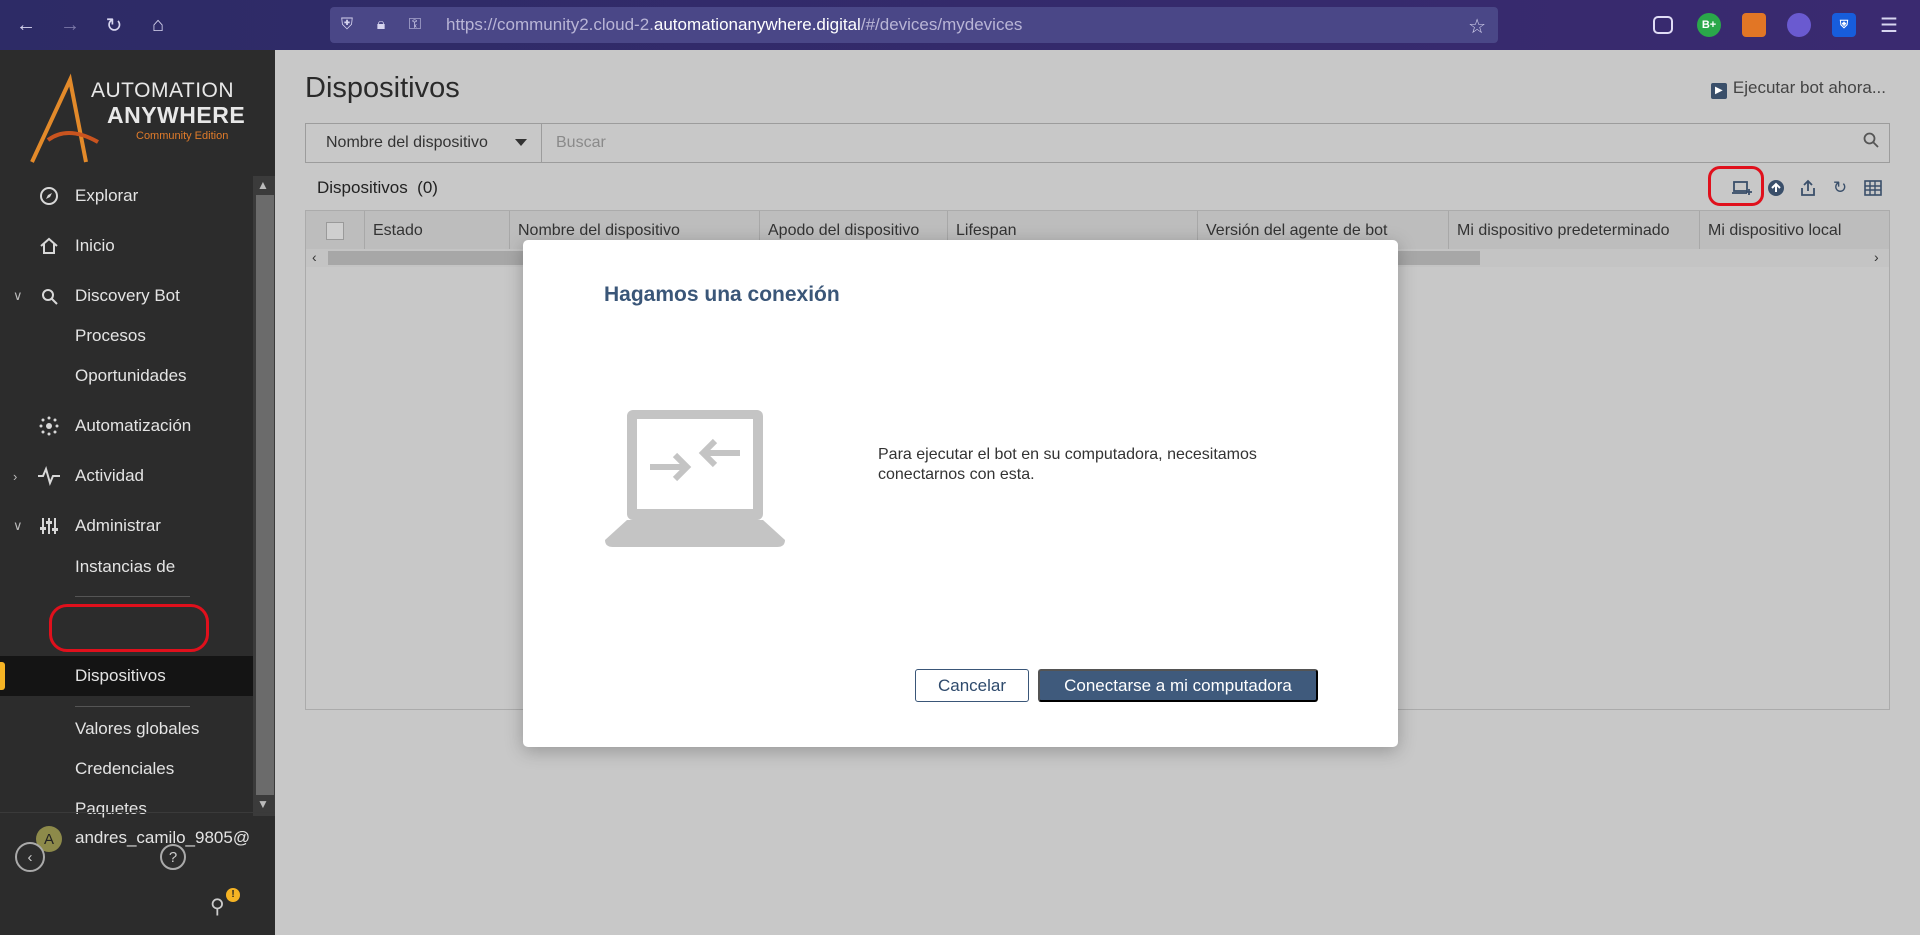  Describe the element at coordinates (124, 769) in the screenshot. I see `sidebar-item-credenciales: Credenciales` at that location.